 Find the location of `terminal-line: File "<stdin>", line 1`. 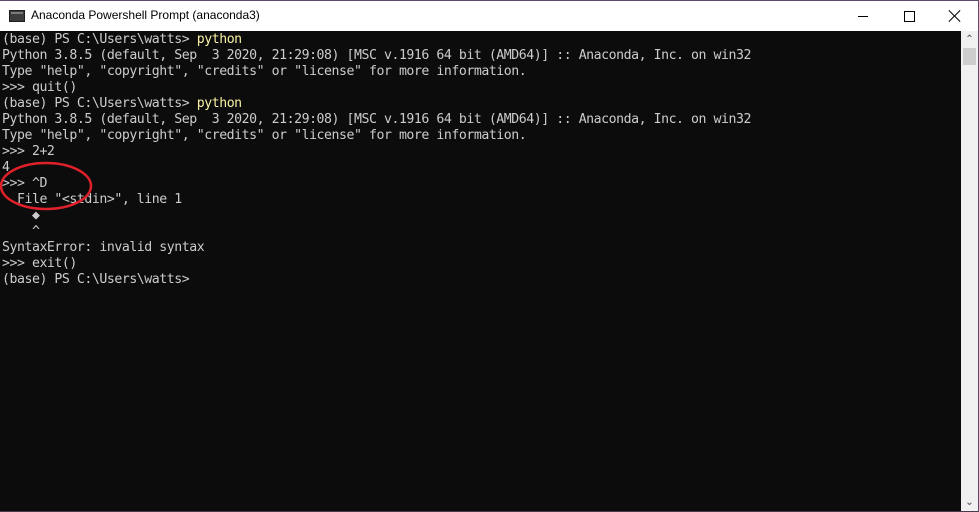

terminal-line: File "<stdin>", line 1 is located at coordinates (92, 199).